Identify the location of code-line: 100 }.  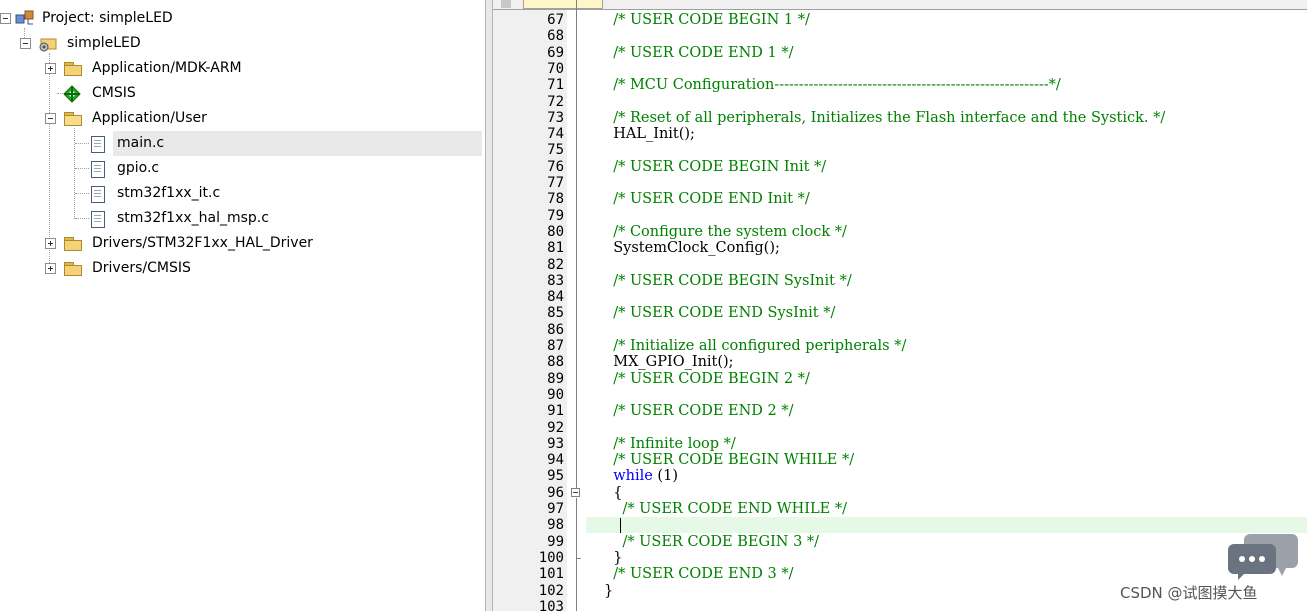
(900, 558).